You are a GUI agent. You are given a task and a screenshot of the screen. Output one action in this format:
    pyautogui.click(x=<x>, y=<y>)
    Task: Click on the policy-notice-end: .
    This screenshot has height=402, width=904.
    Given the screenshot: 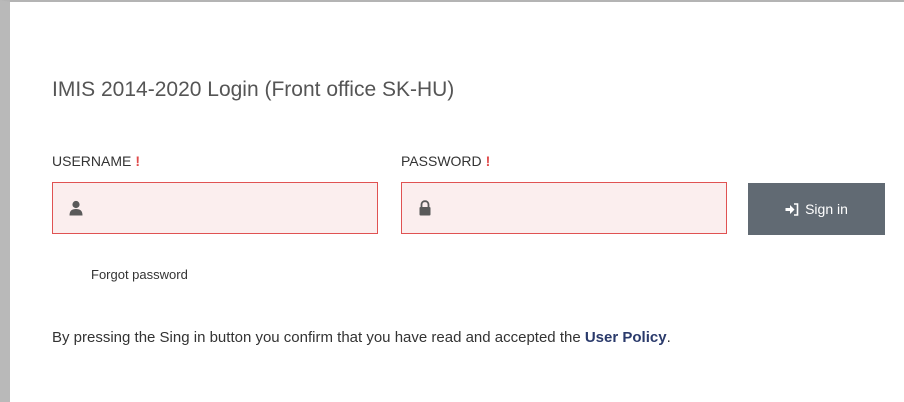 What is the action you would take?
    pyautogui.click(x=668, y=337)
    